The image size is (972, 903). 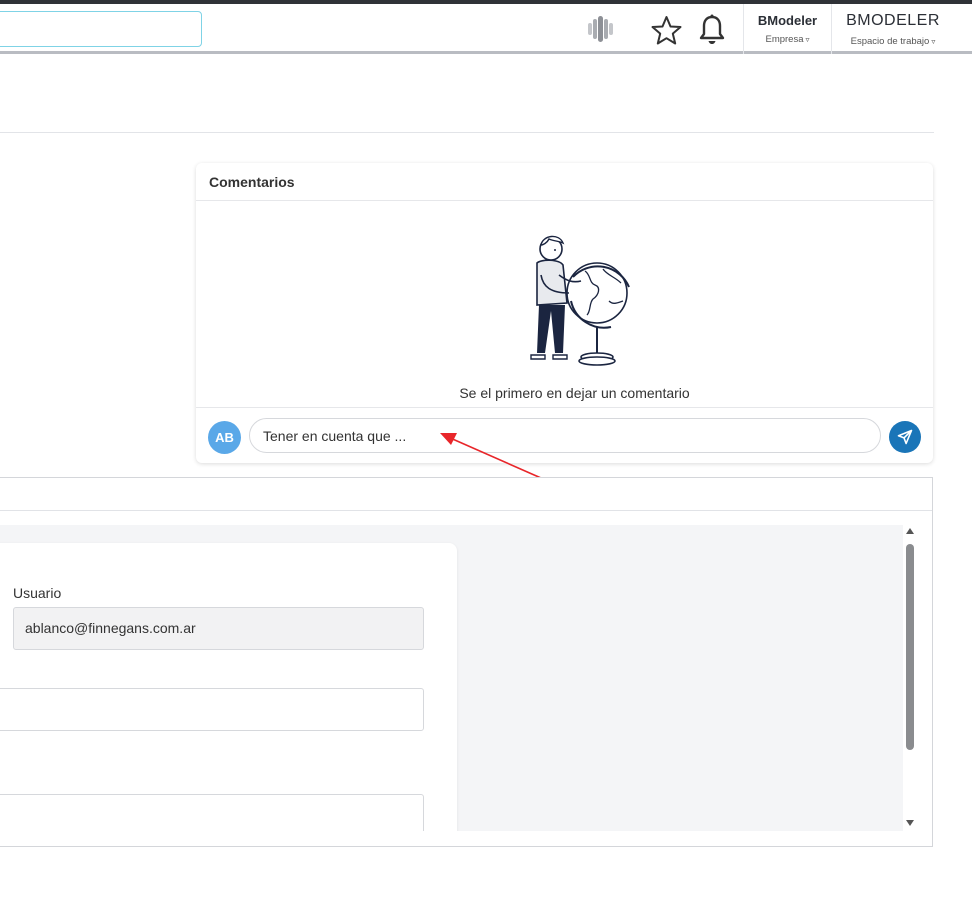 What do you see at coordinates (252, 182) in the screenshot?
I see `comments-title: Comentarios` at bounding box center [252, 182].